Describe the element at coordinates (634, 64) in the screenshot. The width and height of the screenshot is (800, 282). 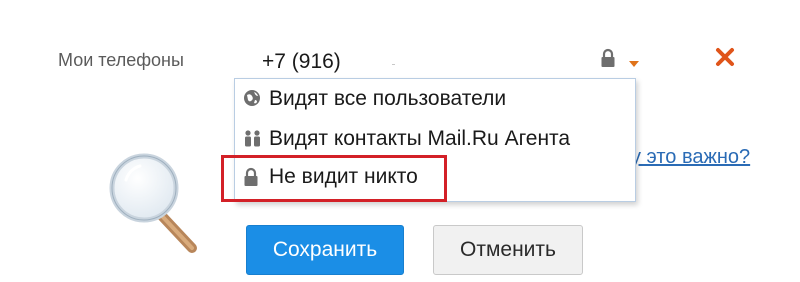
I see `chevron-down-icon` at that location.